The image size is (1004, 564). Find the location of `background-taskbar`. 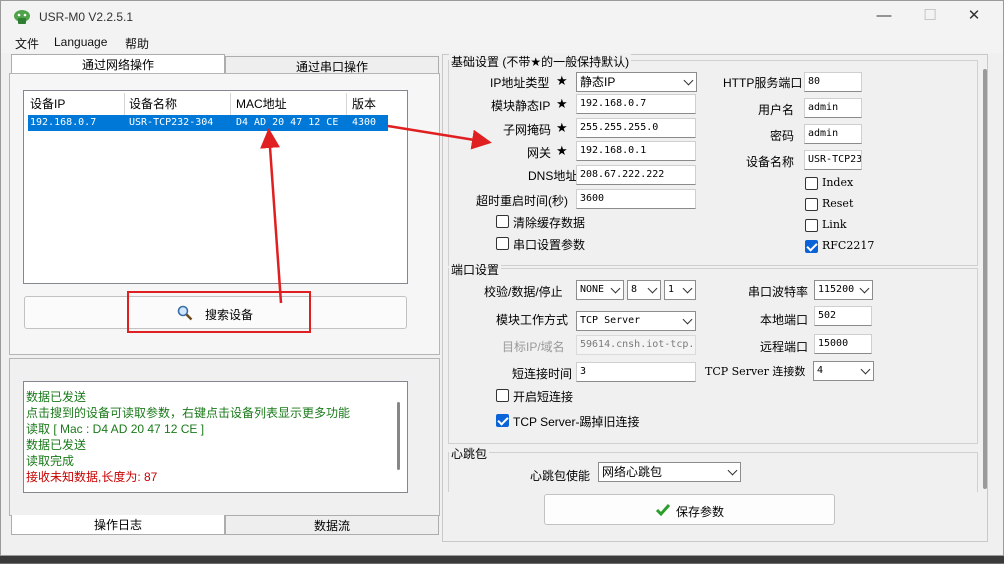

background-taskbar is located at coordinates (502, 559).